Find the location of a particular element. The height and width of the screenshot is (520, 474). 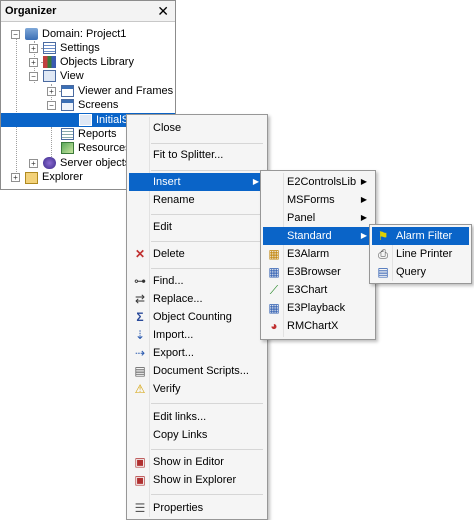

e3browser-icon: ▦ is located at coordinates (274, 272).